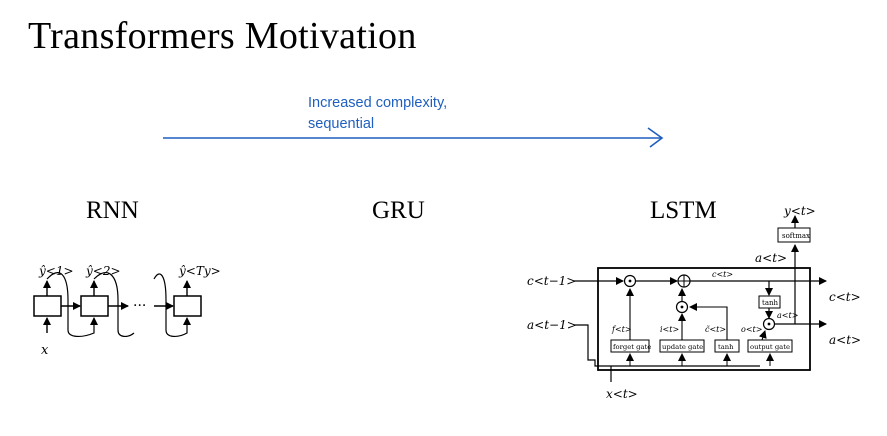 Image resolution: width=887 pixels, height=436 pixels. What do you see at coordinates (551, 281) in the screenshot?
I see `lstm-c-prev-label: c<t−1>` at bounding box center [551, 281].